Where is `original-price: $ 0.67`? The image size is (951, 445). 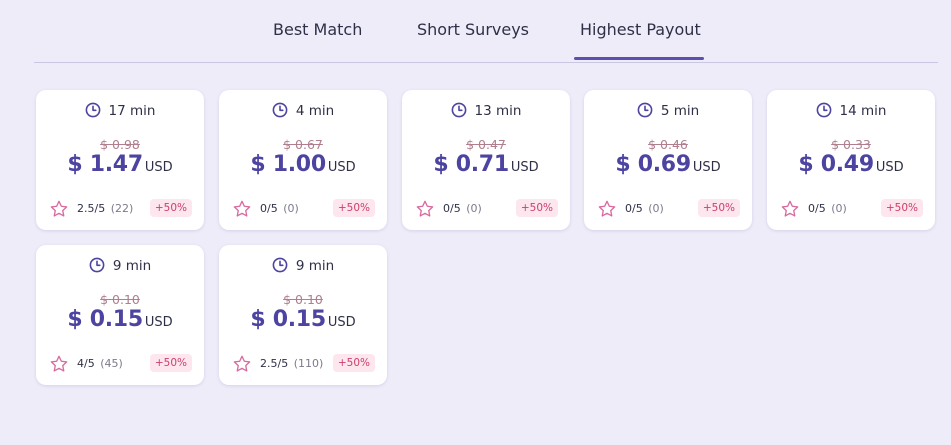
original-price: $ 0.67 is located at coordinates (303, 144).